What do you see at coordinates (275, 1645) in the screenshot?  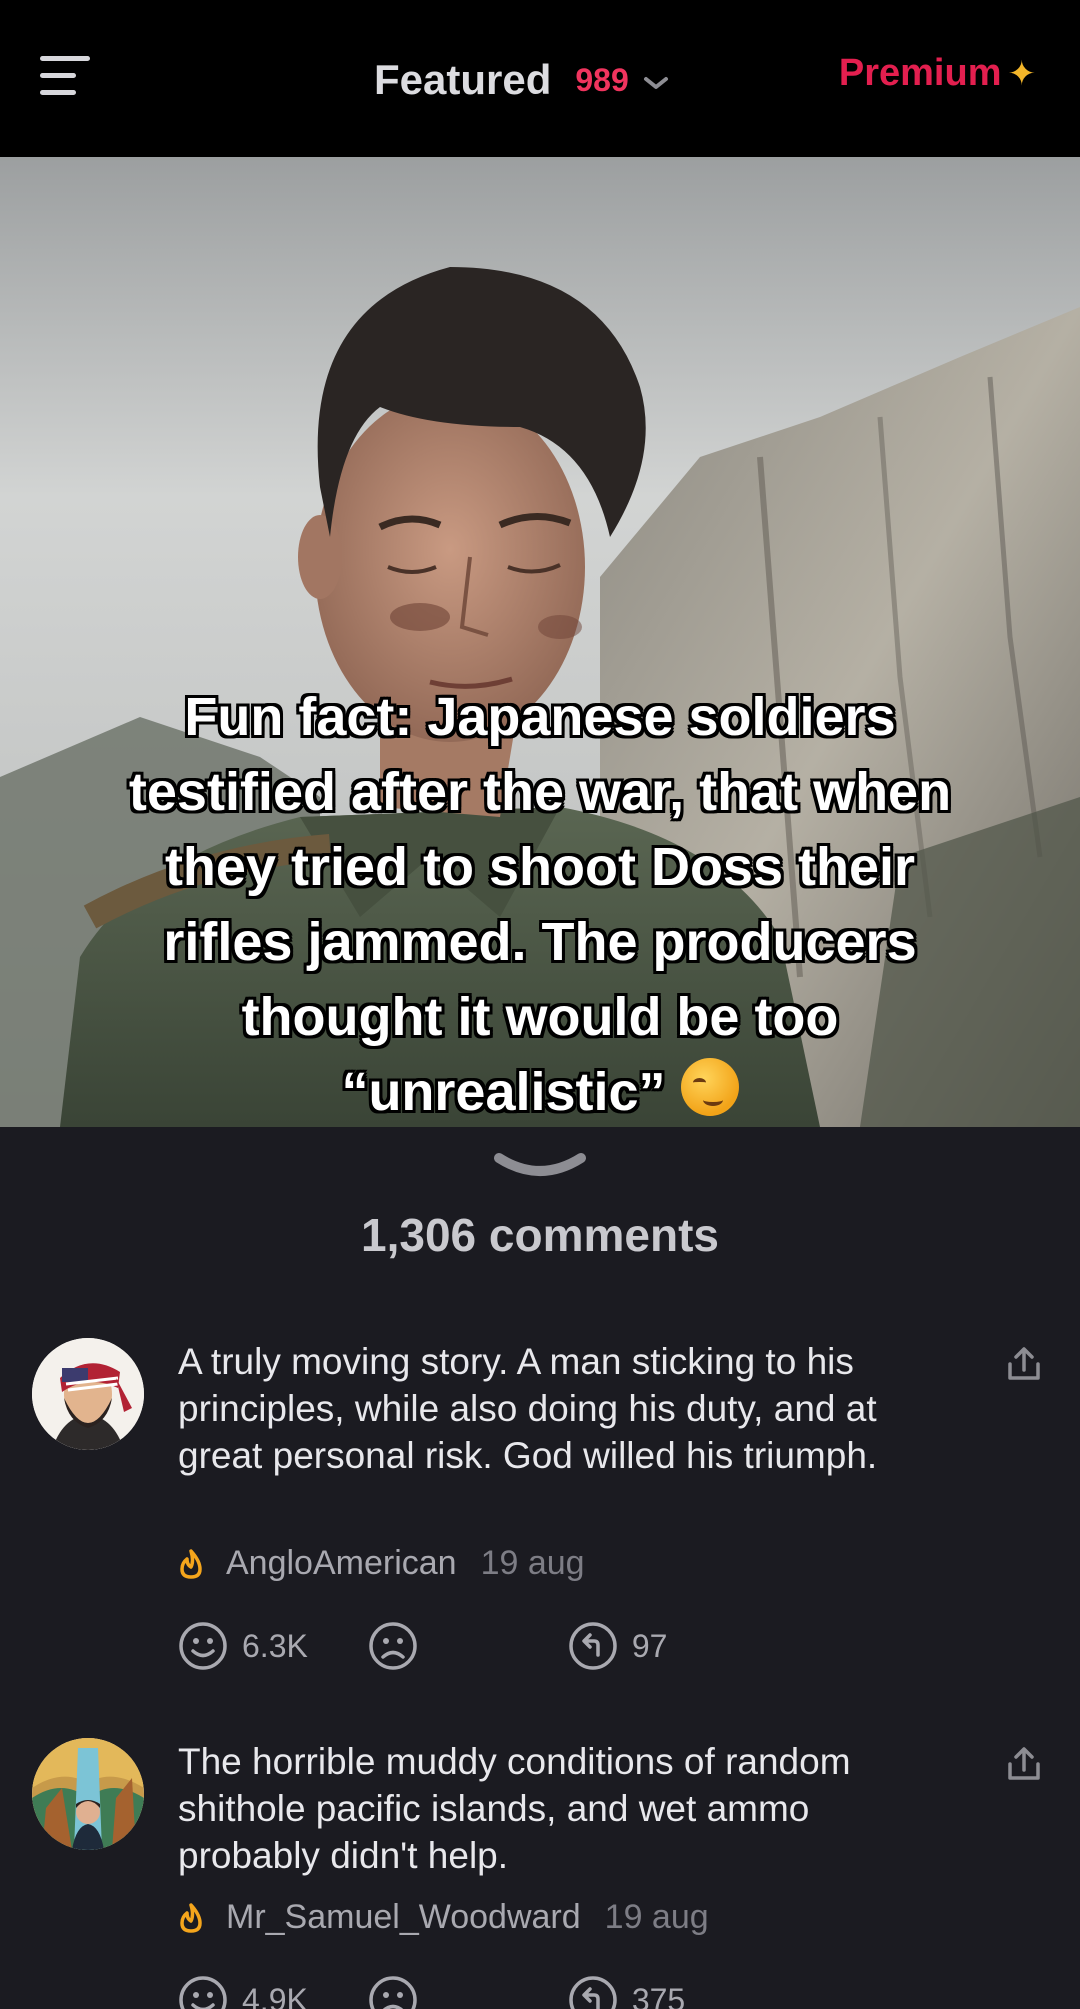 I see `like-count: 6.3K` at bounding box center [275, 1645].